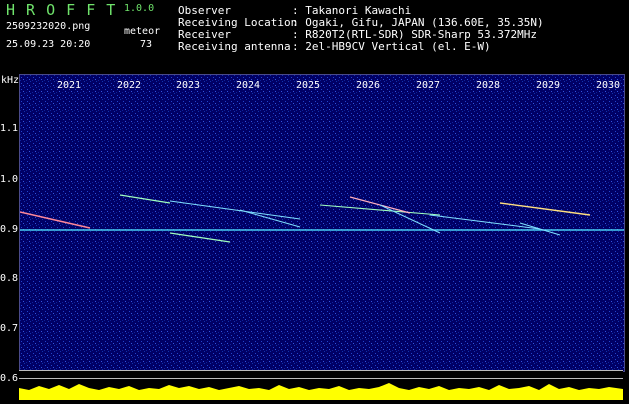  I want to click on x-tick-label: 2027, so click(428, 85).